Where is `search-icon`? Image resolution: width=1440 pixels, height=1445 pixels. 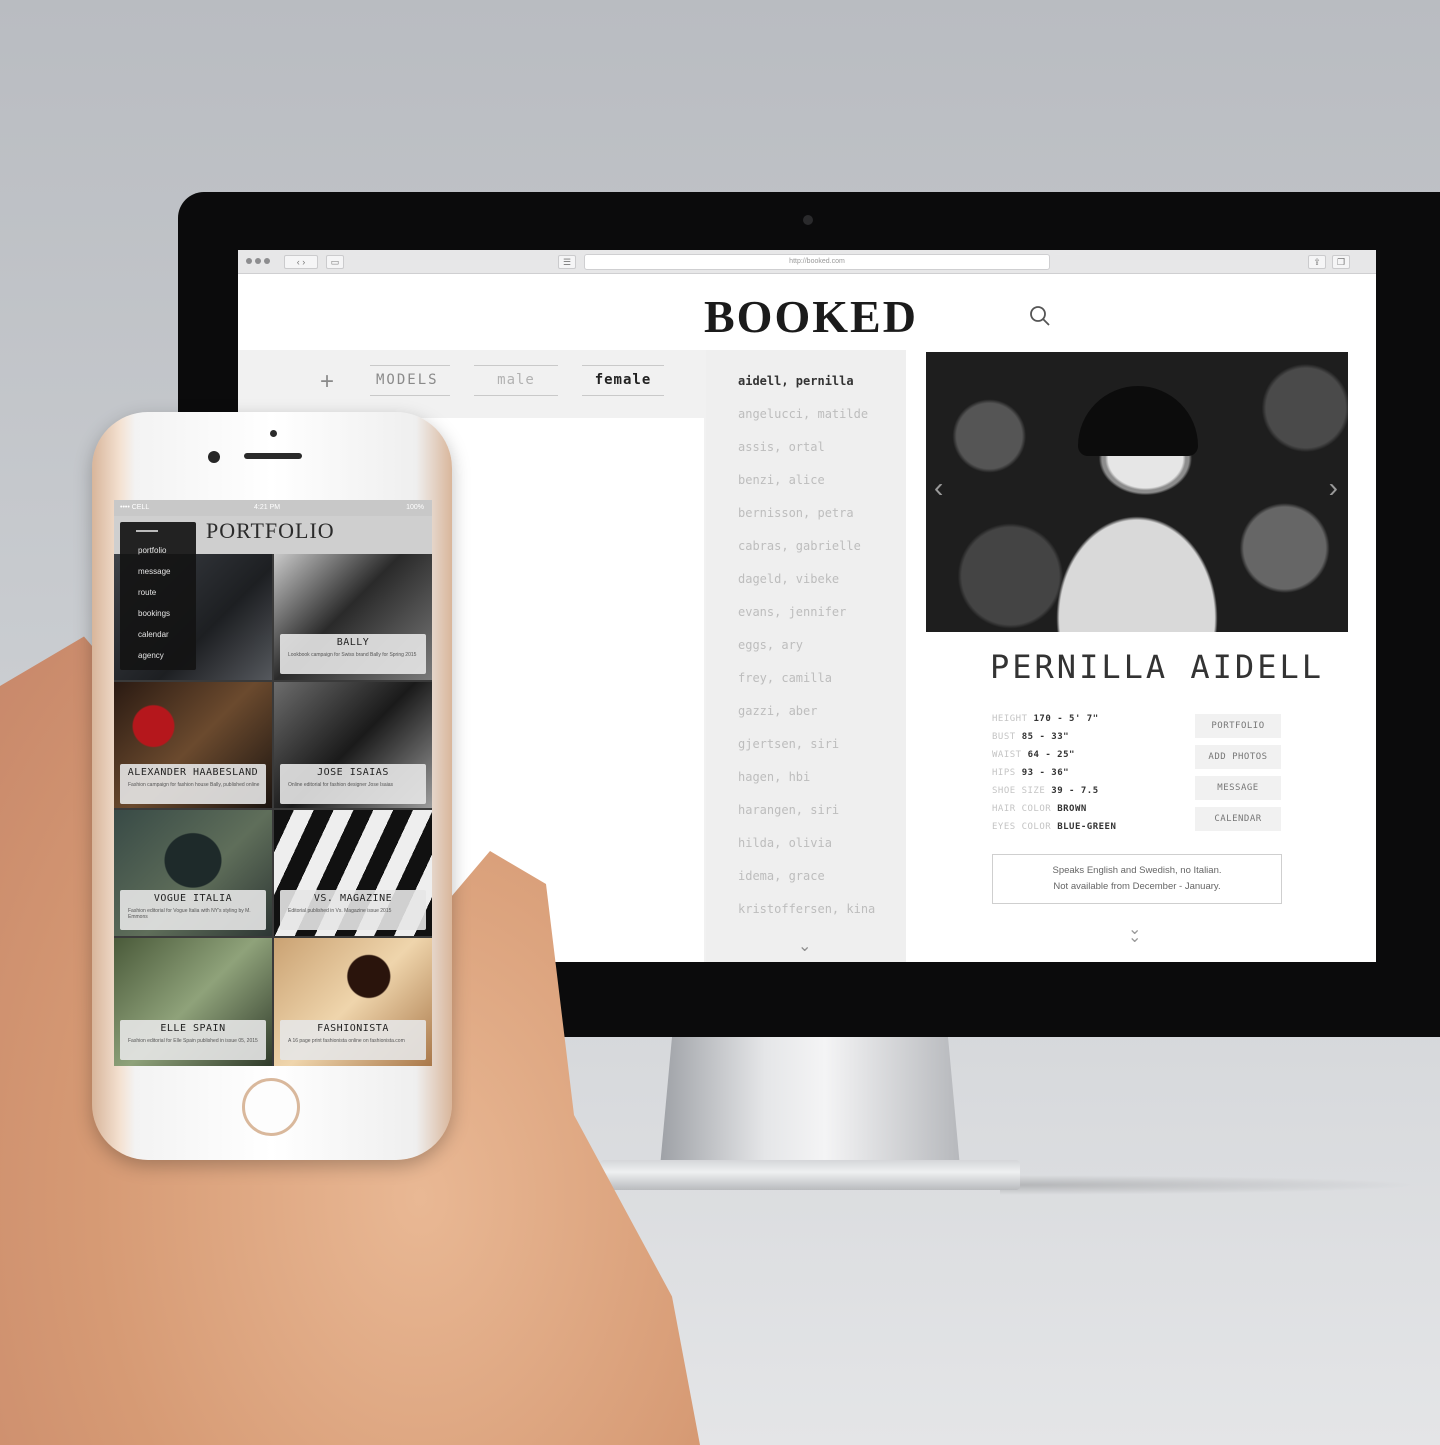 search-icon is located at coordinates (1040, 316).